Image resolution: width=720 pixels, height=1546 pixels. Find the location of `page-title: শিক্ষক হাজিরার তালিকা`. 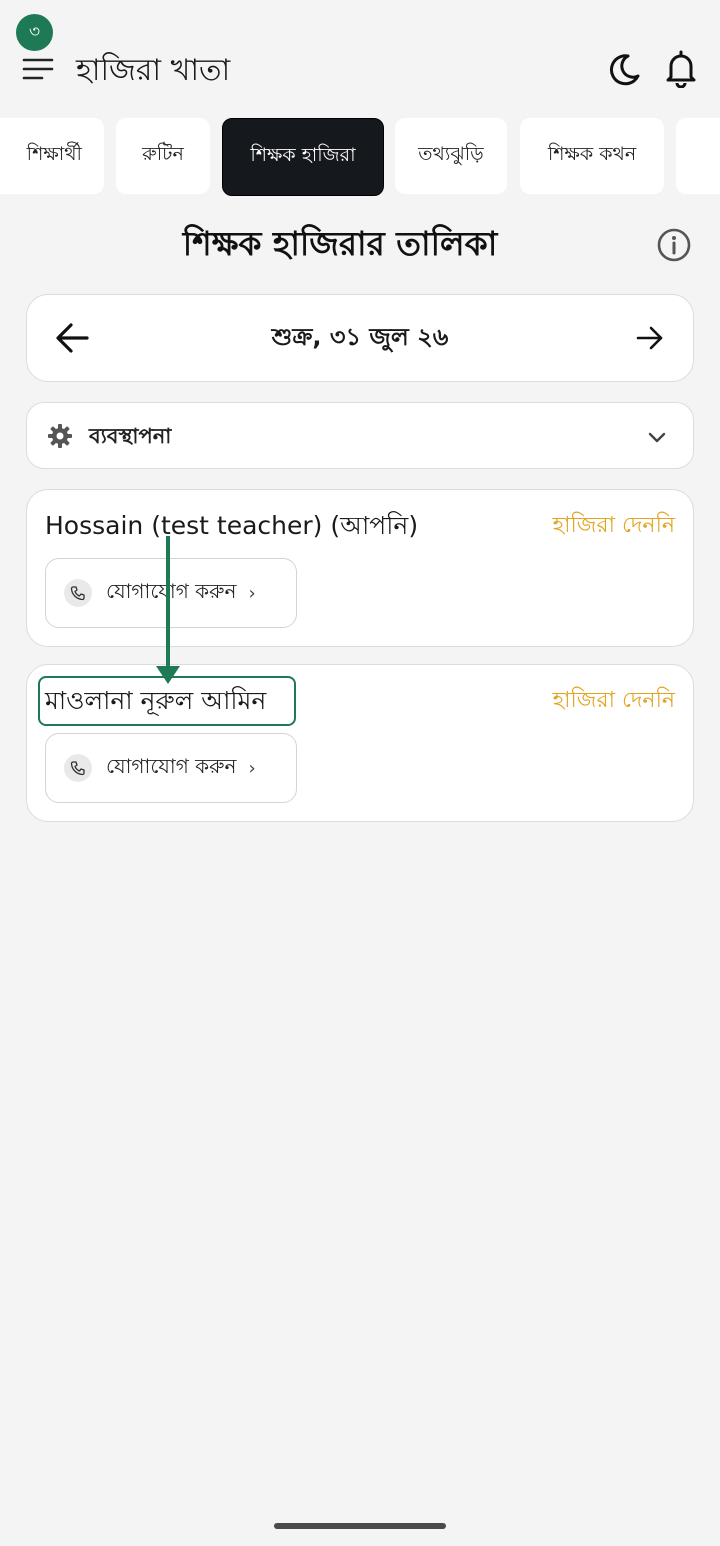

page-title: শিক্ষক হাজিরার তালিকা is located at coordinates (340, 243).